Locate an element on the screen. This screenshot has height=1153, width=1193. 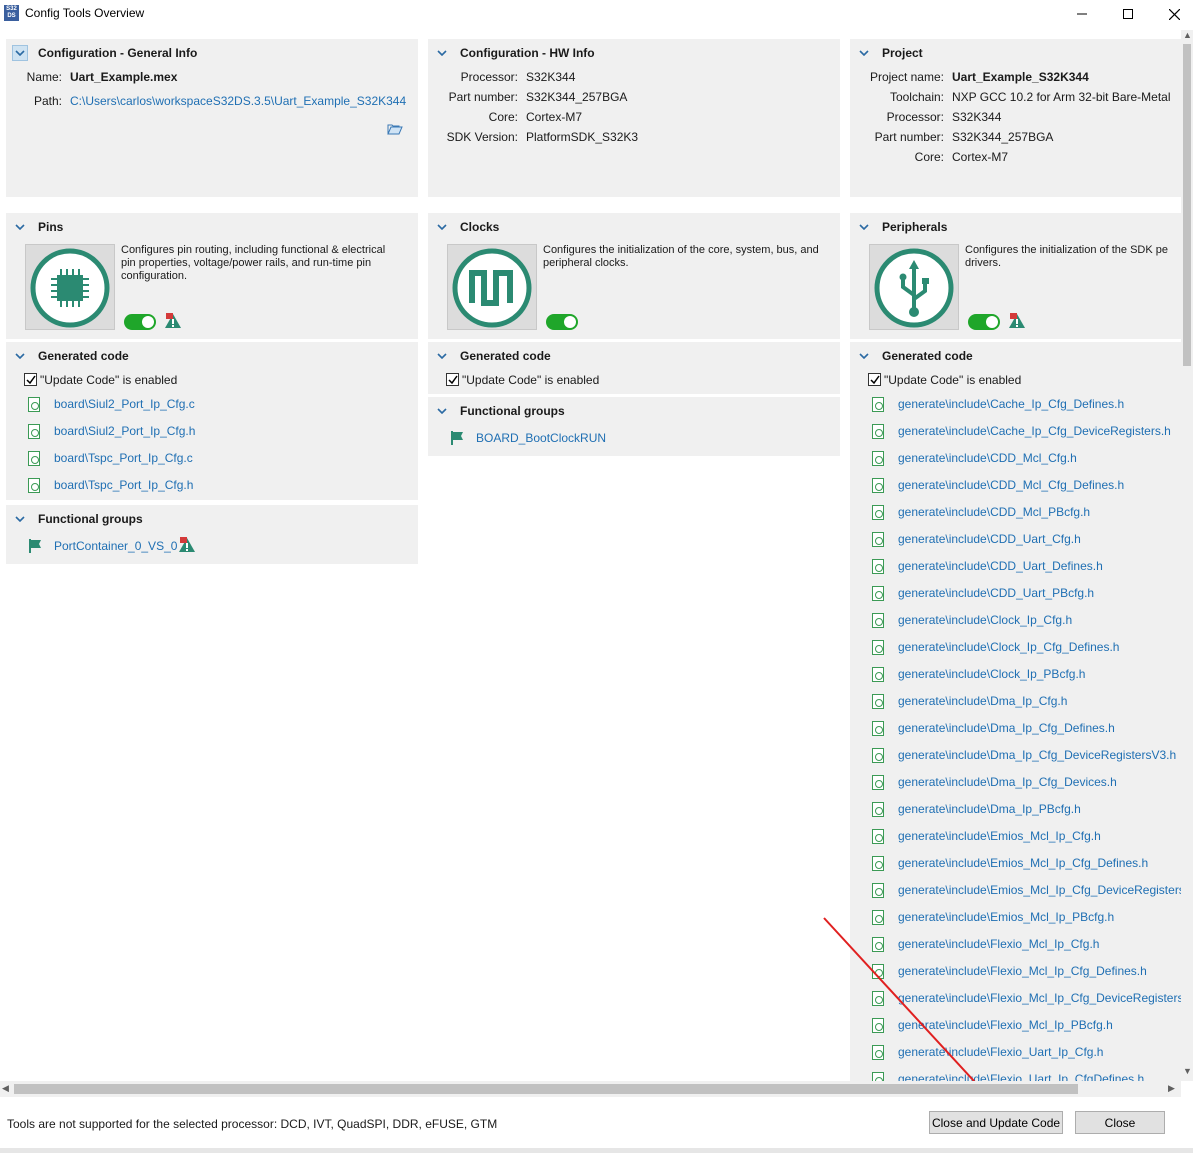
maximize-button is located at coordinates (1128, 14).